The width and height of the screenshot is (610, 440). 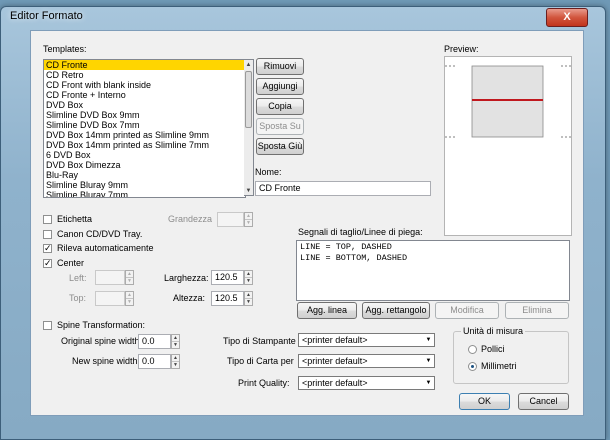 I want to click on printer-type-select: <printer default> ▼, so click(x=366, y=340).